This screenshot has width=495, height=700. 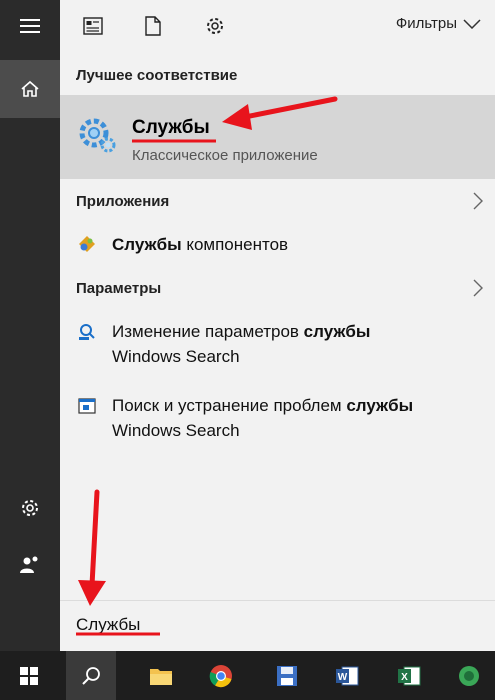 I want to click on chrome-icon, so click(x=220, y=675).